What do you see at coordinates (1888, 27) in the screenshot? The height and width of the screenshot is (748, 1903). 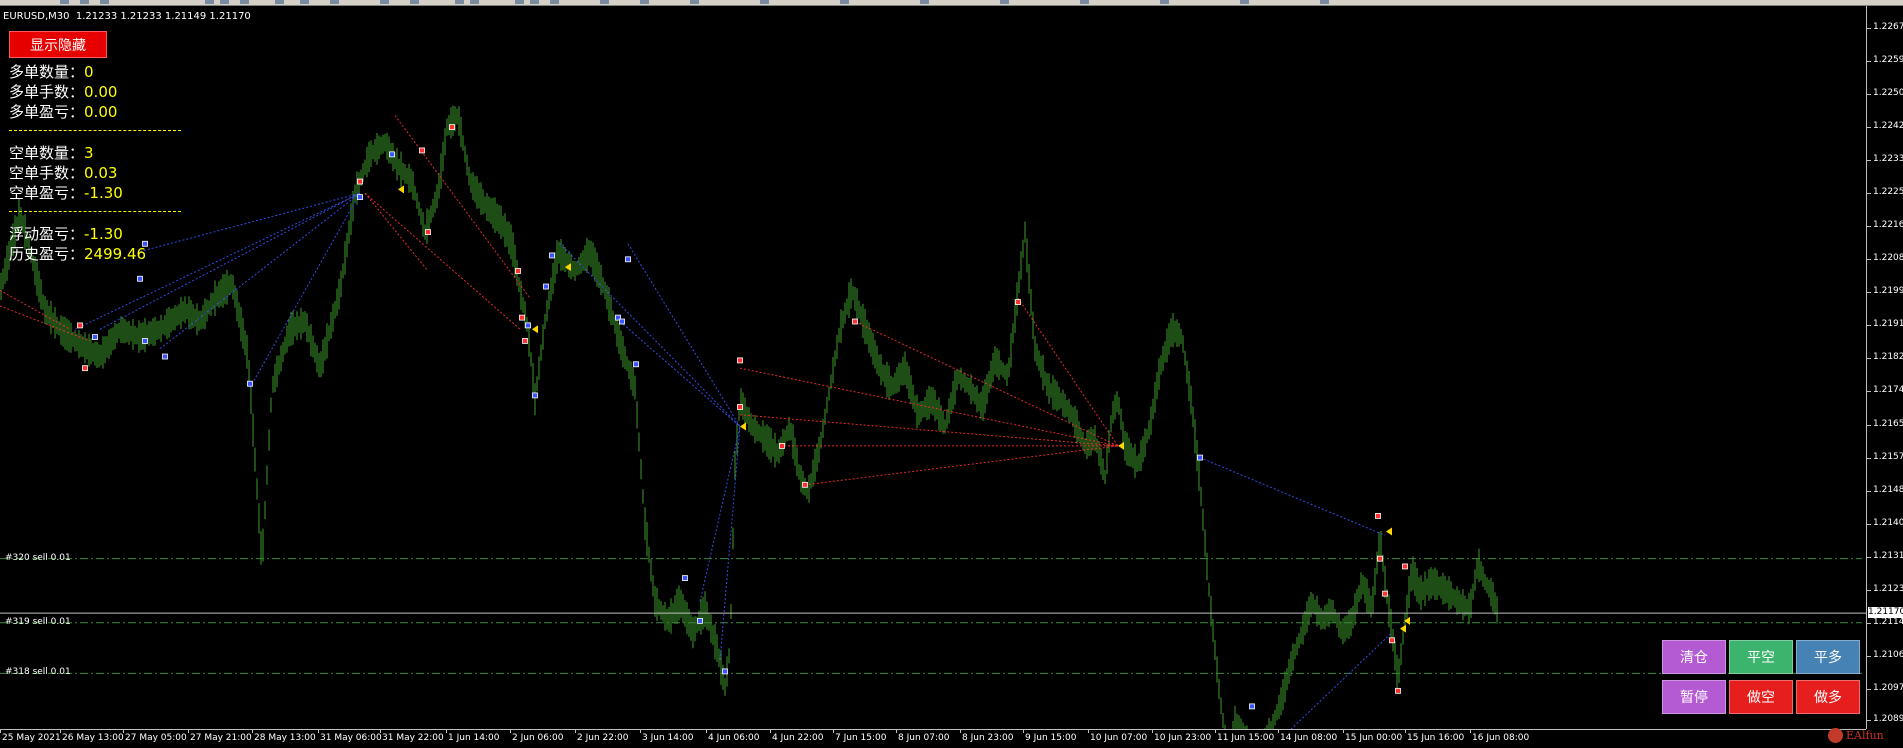 I see `price-tick-label: 1.22675` at bounding box center [1888, 27].